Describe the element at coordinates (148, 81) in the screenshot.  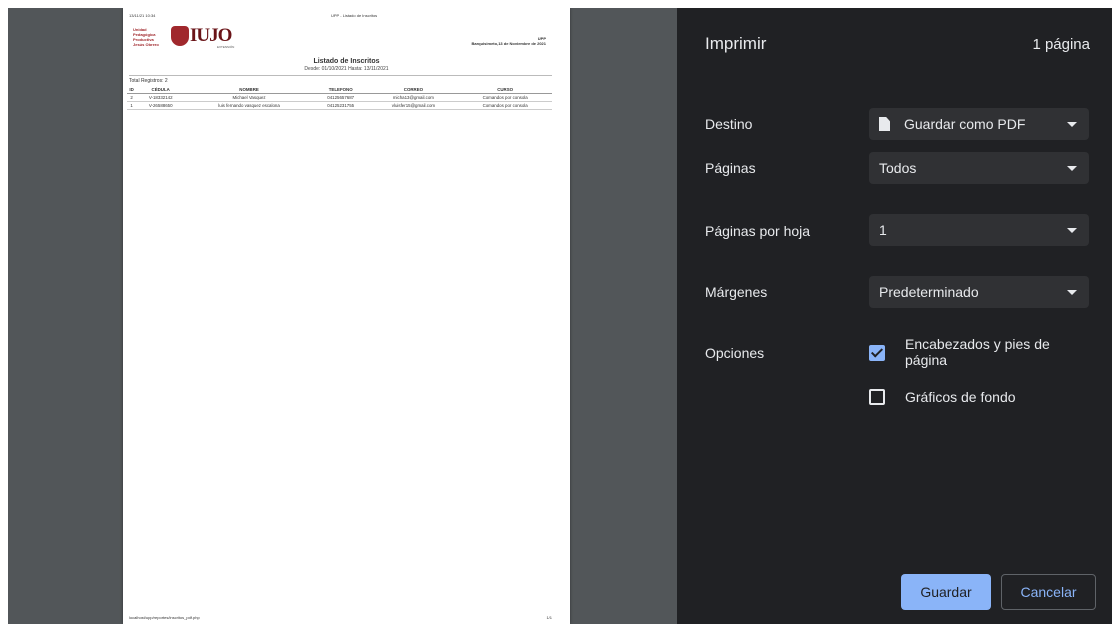
I see `total-records: Total Registros: 2` at that location.